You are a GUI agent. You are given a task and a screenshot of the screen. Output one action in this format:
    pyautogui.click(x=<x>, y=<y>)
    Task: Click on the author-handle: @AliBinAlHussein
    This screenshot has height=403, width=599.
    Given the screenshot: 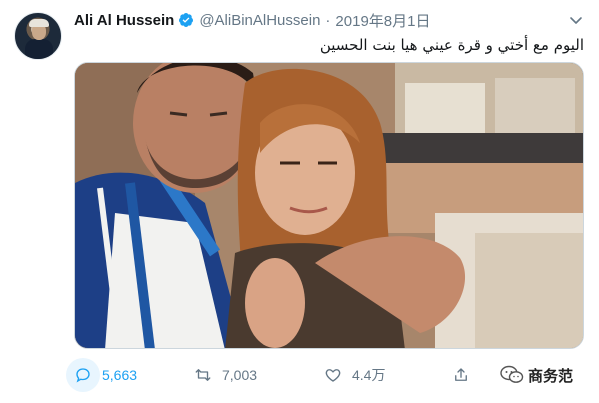 What is the action you would take?
    pyautogui.click(x=259, y=20)
    